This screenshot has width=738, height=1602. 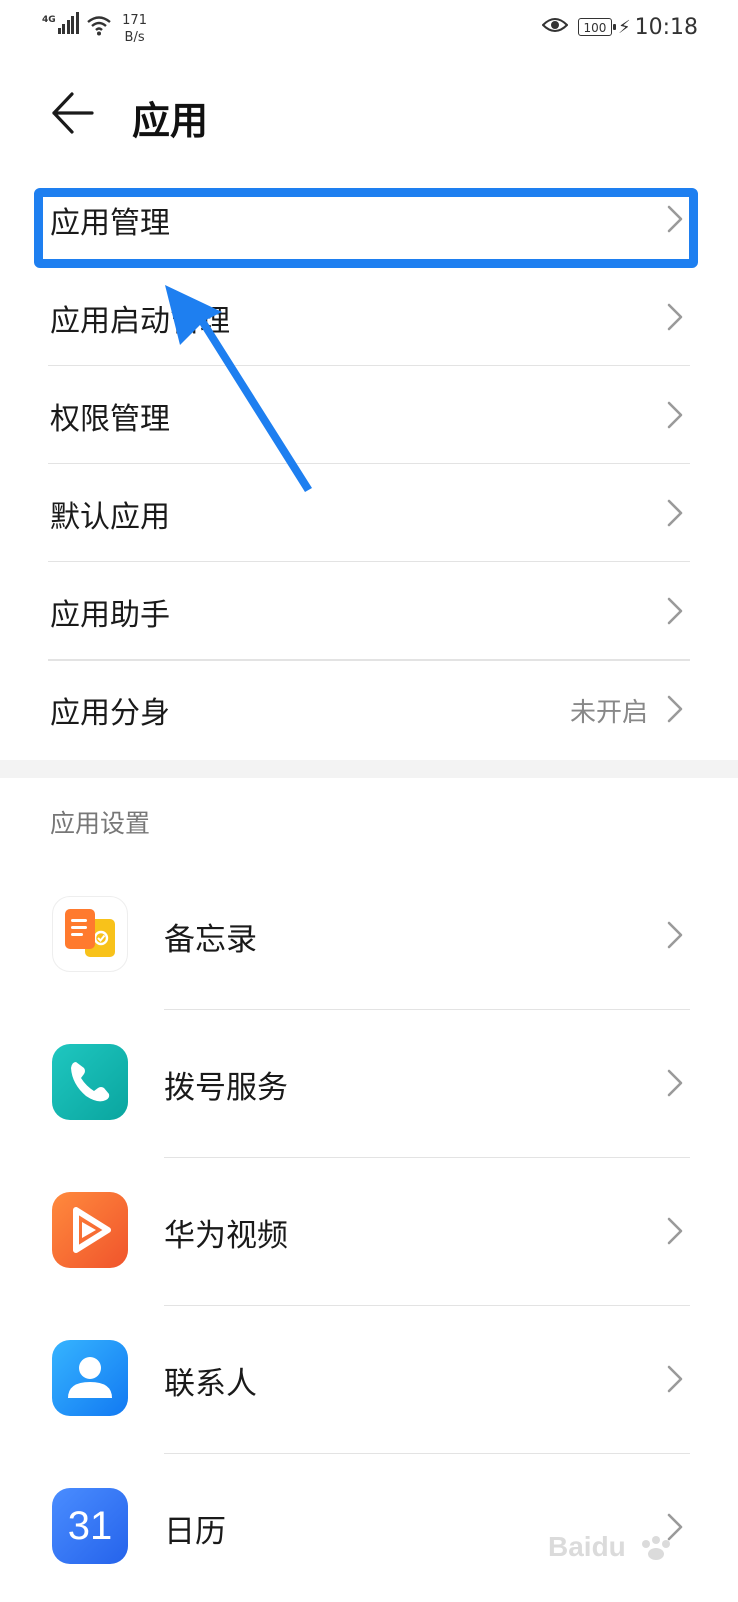 What do you see at coordinates (369, 415) in the screenshot?
I see `menu-item-permissions: 权限管理` at bounding box center [369, 415].